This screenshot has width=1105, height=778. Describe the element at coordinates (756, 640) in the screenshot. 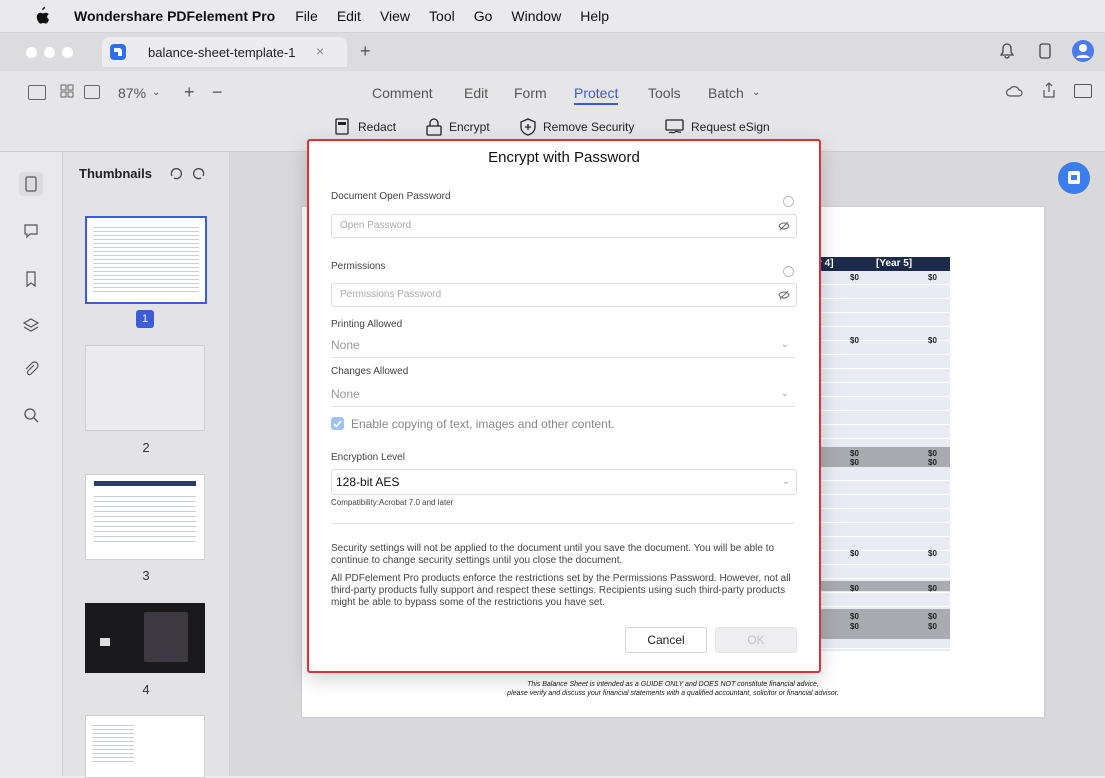

I see `ok-button: OK` at that location.